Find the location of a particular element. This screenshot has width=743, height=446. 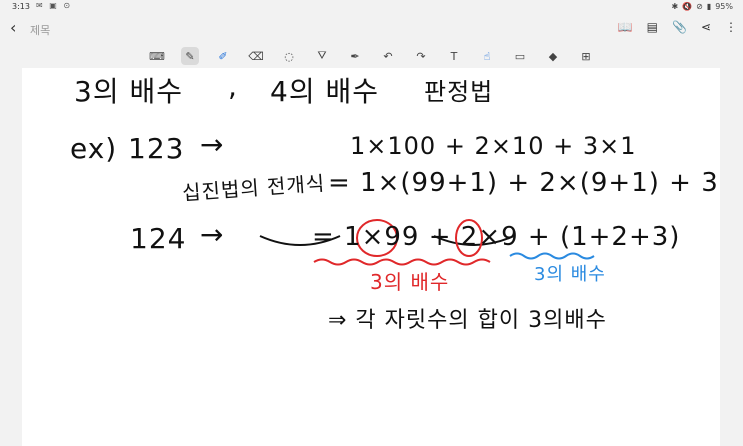

app-bar: ‹ 제목 📖 ▤ 📎 ⋖ ⋮ is located at coordinates (371, 29).